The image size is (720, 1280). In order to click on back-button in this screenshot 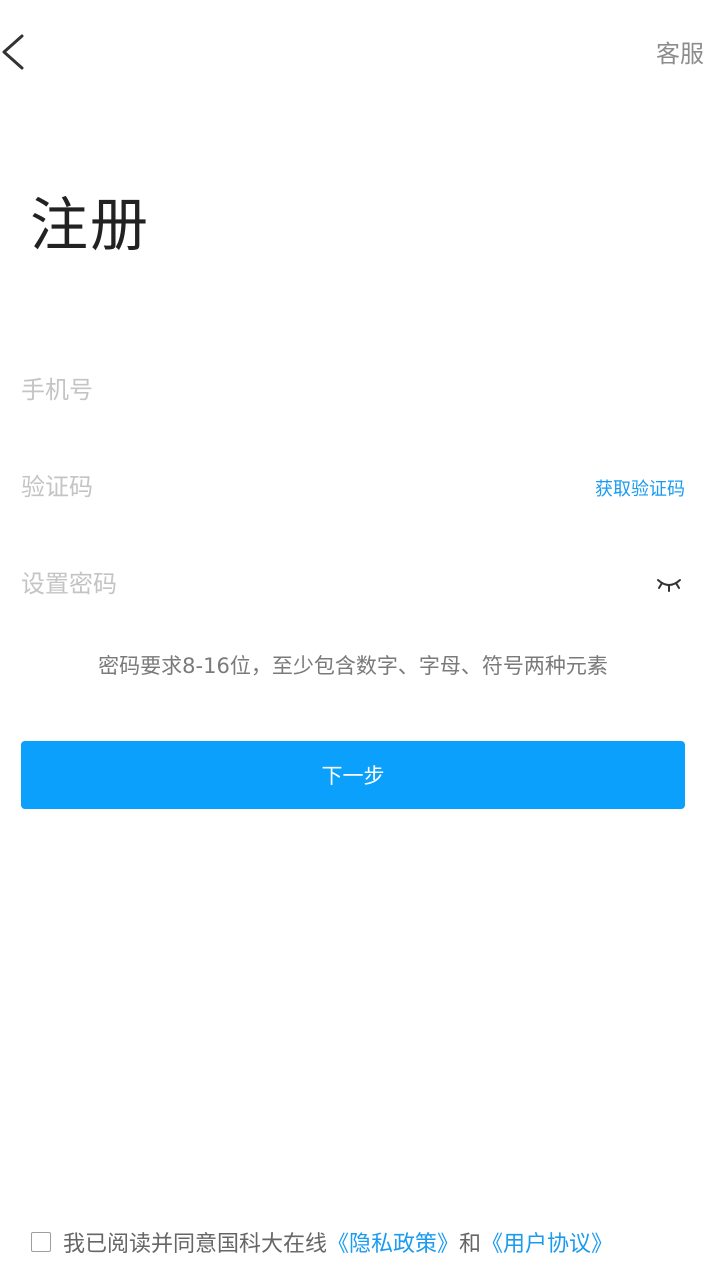, I will do `click(20, 52)`.